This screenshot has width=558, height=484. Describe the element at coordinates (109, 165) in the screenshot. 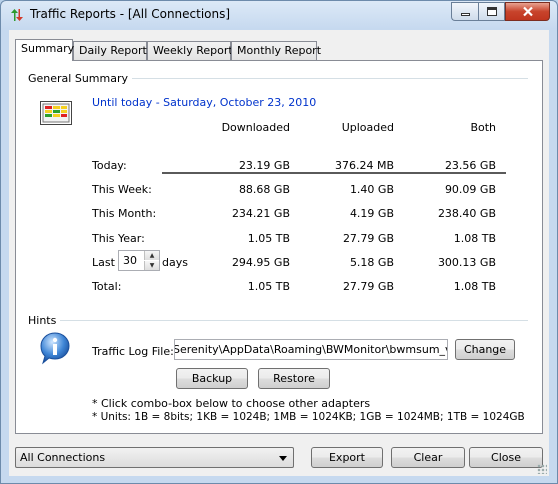

I see `row-label-today: Today:` at that location.